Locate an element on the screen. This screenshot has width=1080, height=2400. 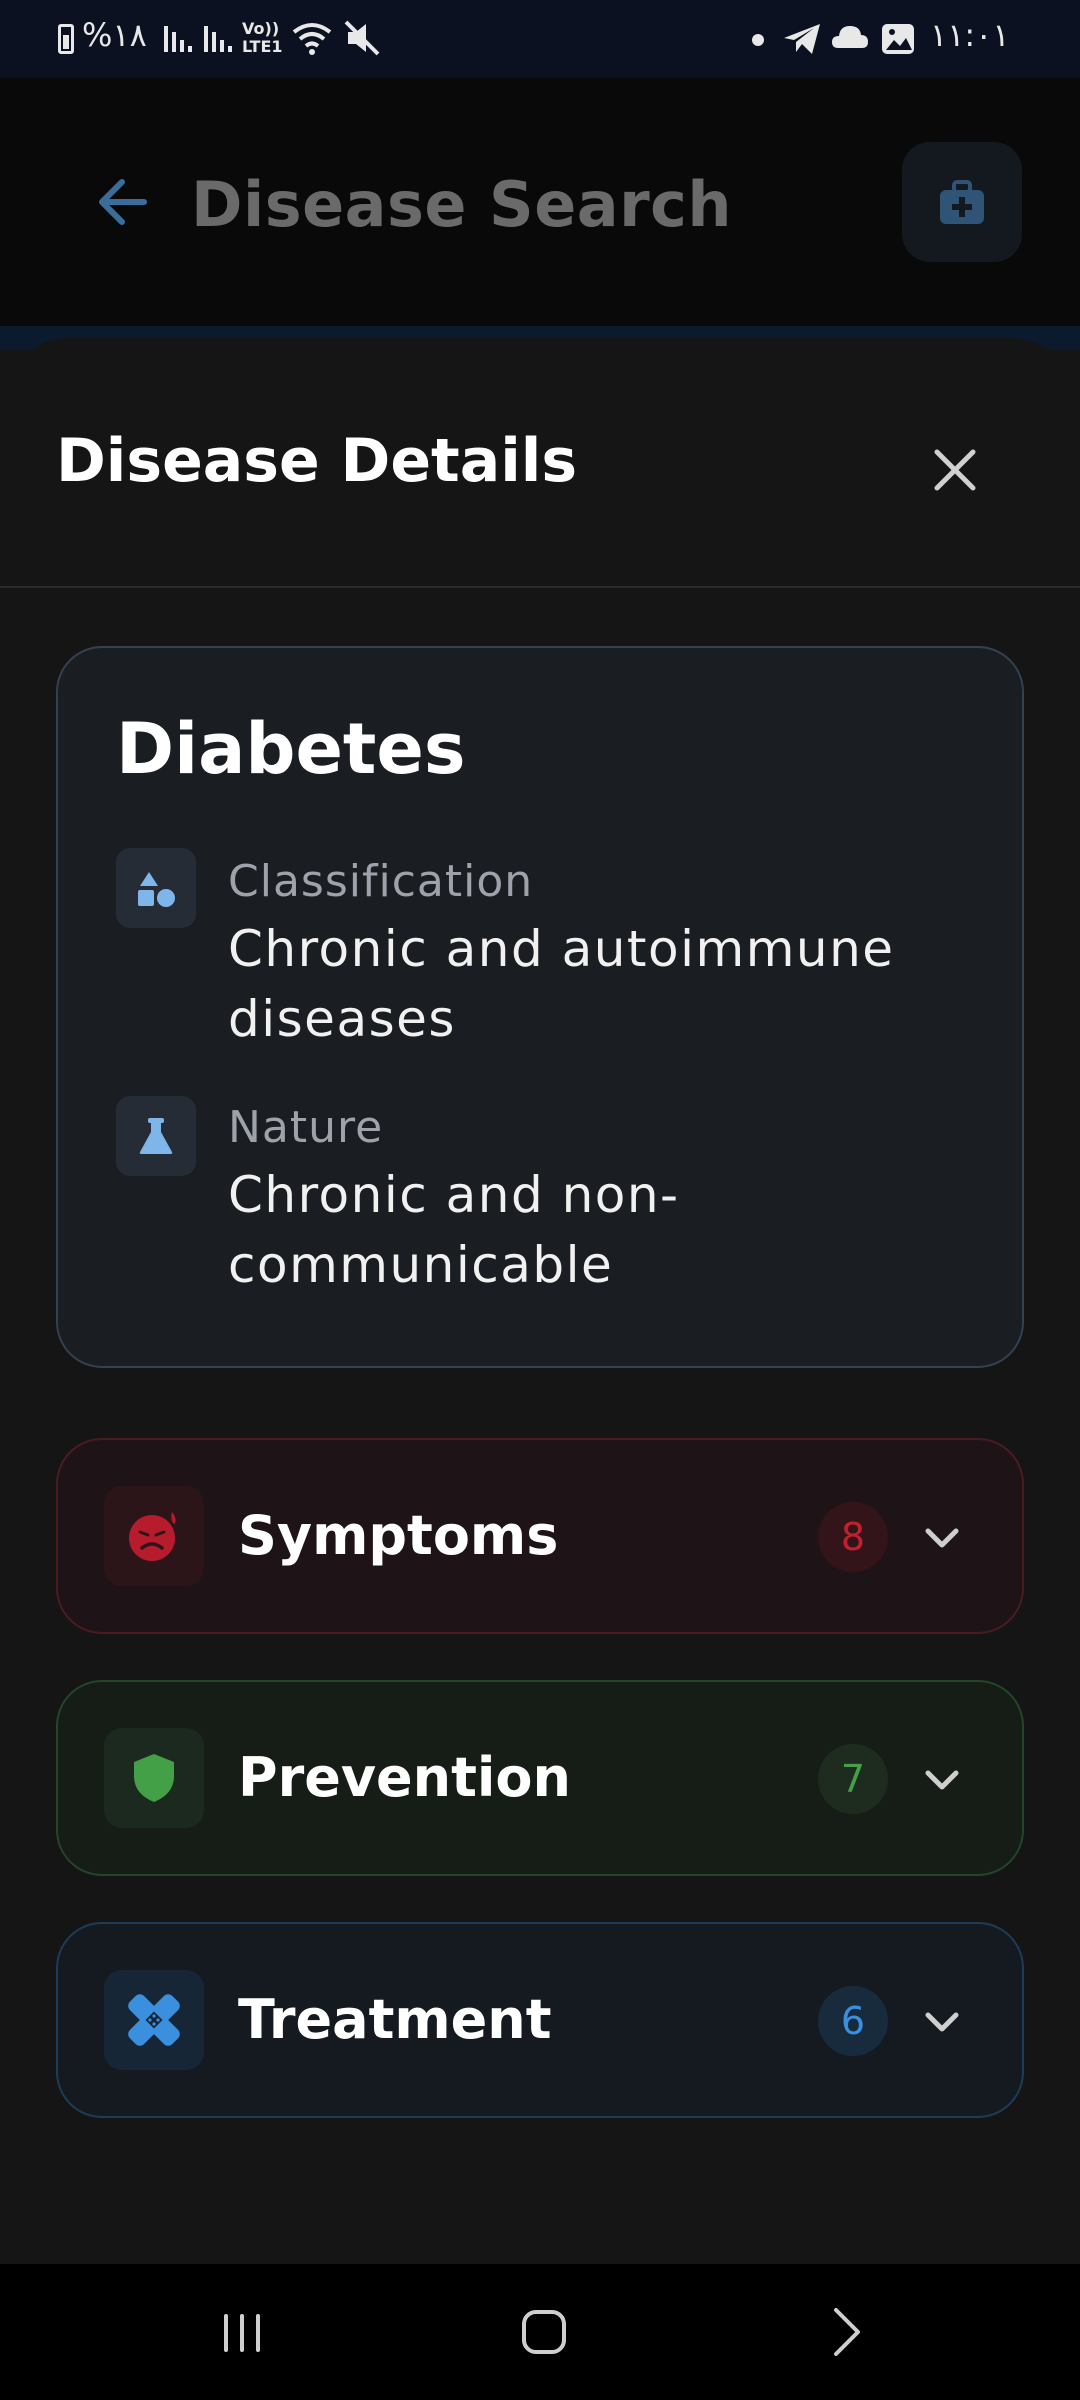
shapes-icon is located at coordinates (156, 889).